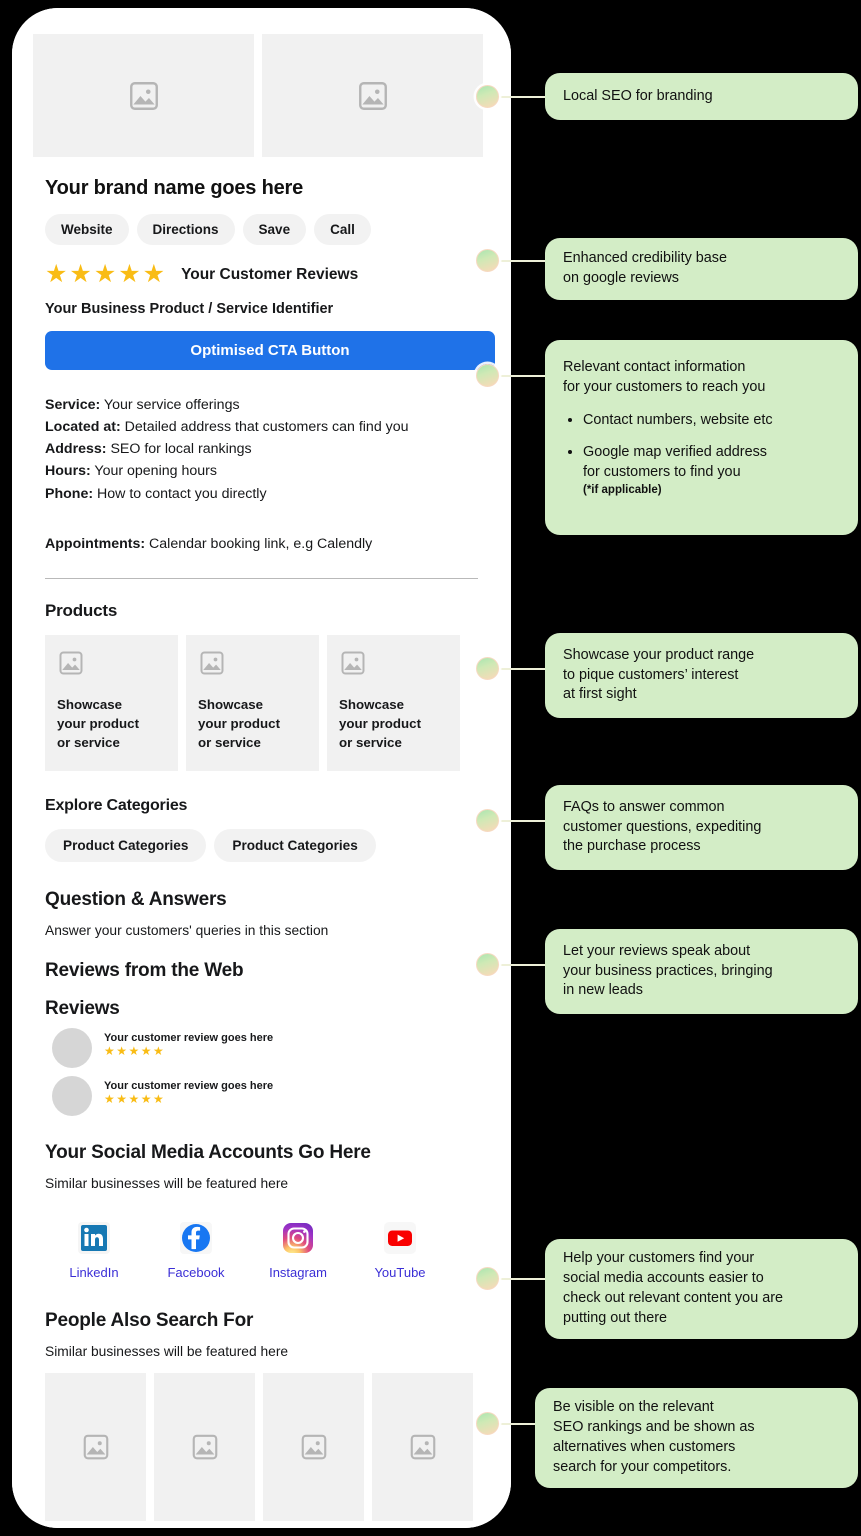  Describe the element at coordinates (298, 1272) in the screenshot. I see `social-link-label: Instagram` at that location.